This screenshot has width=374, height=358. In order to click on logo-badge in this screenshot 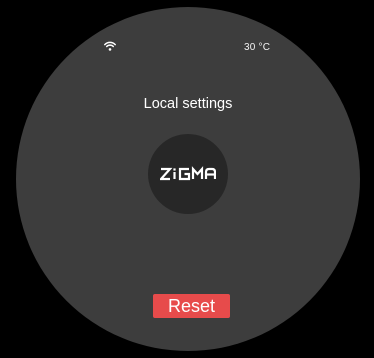, I will do `click(188, 174)`.